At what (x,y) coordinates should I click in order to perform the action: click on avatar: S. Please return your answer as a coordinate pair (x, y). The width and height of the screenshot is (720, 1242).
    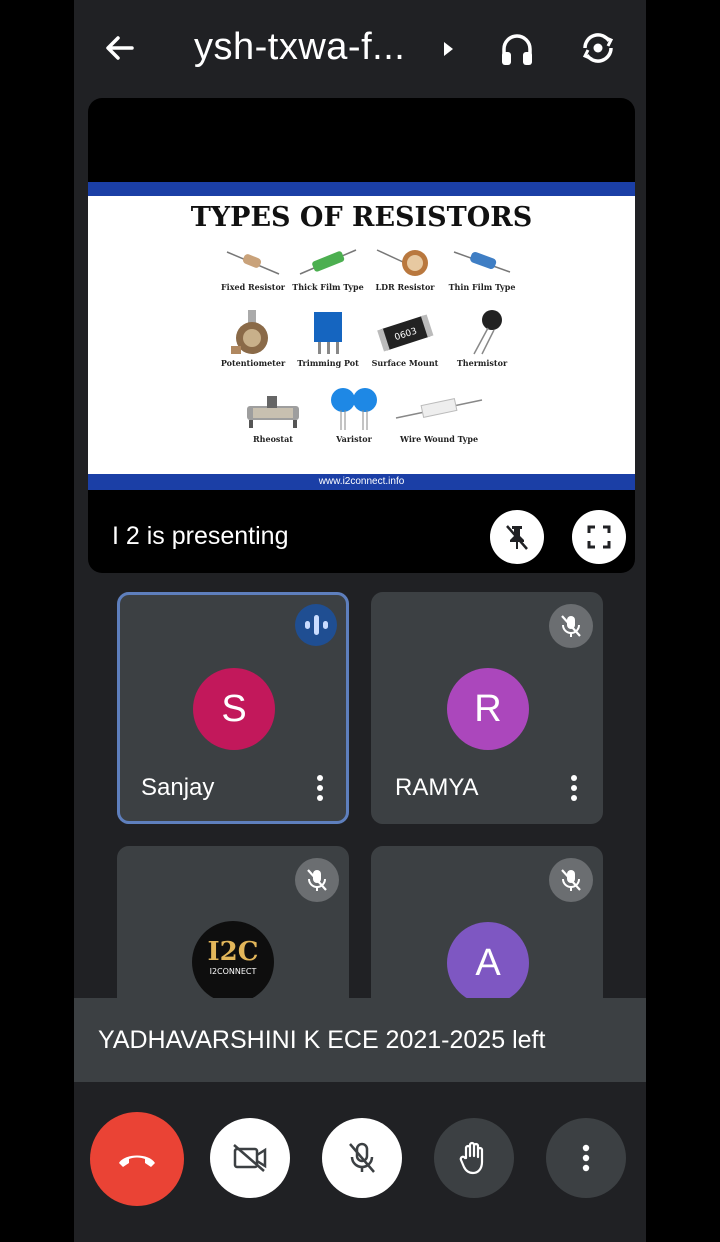
    Looking at the image, I should click on (234, 709).